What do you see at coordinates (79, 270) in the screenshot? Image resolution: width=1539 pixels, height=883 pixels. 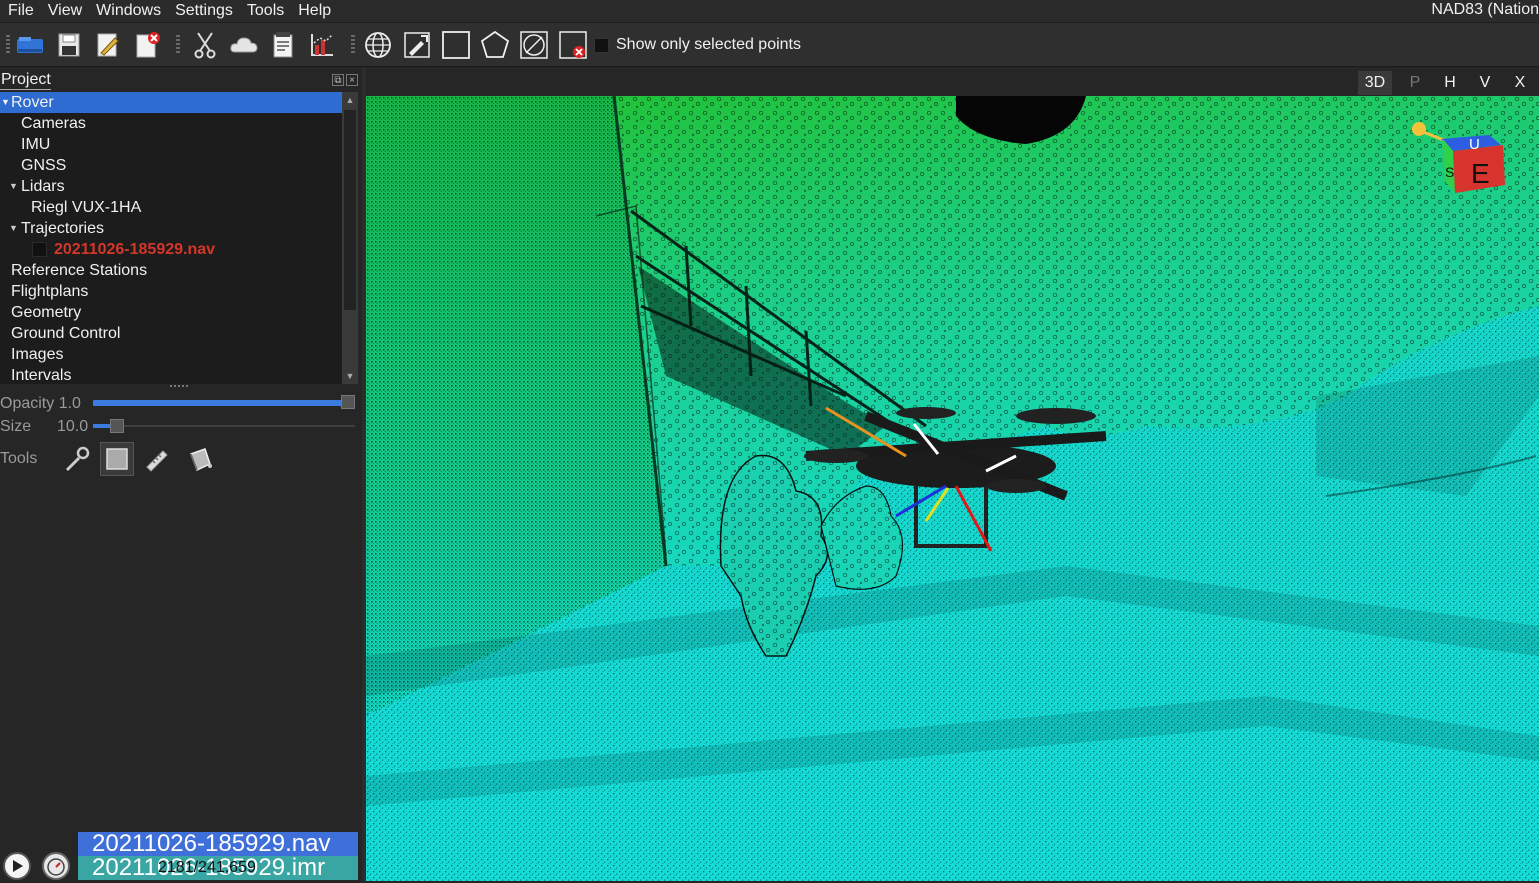 I see `tree-item-label: Reference Stations` at bounding box center [79, 270].